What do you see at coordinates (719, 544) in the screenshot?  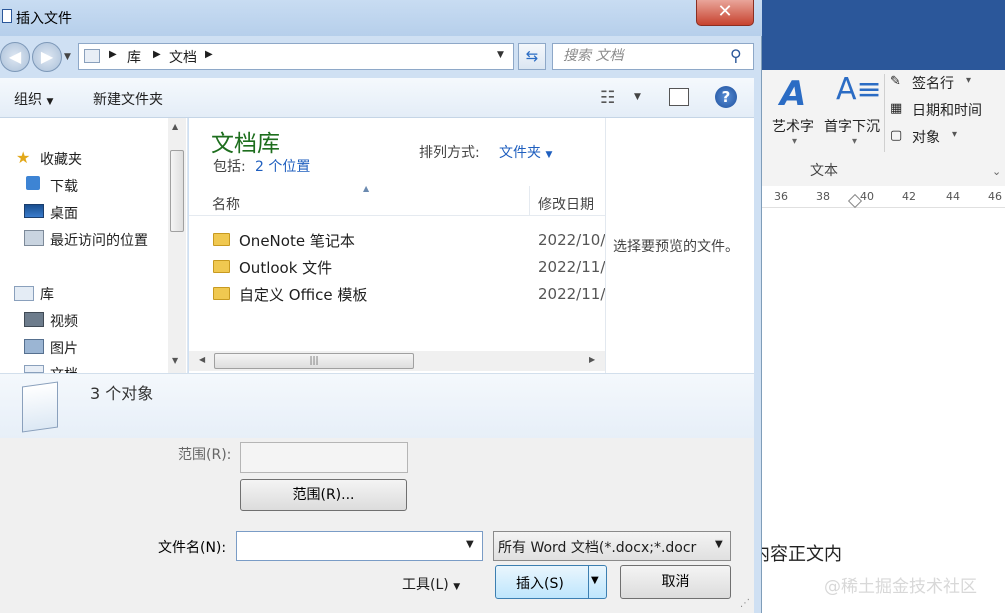 I see `filetype-dropdown-icon: ▼` at bounding box center [719, 544].